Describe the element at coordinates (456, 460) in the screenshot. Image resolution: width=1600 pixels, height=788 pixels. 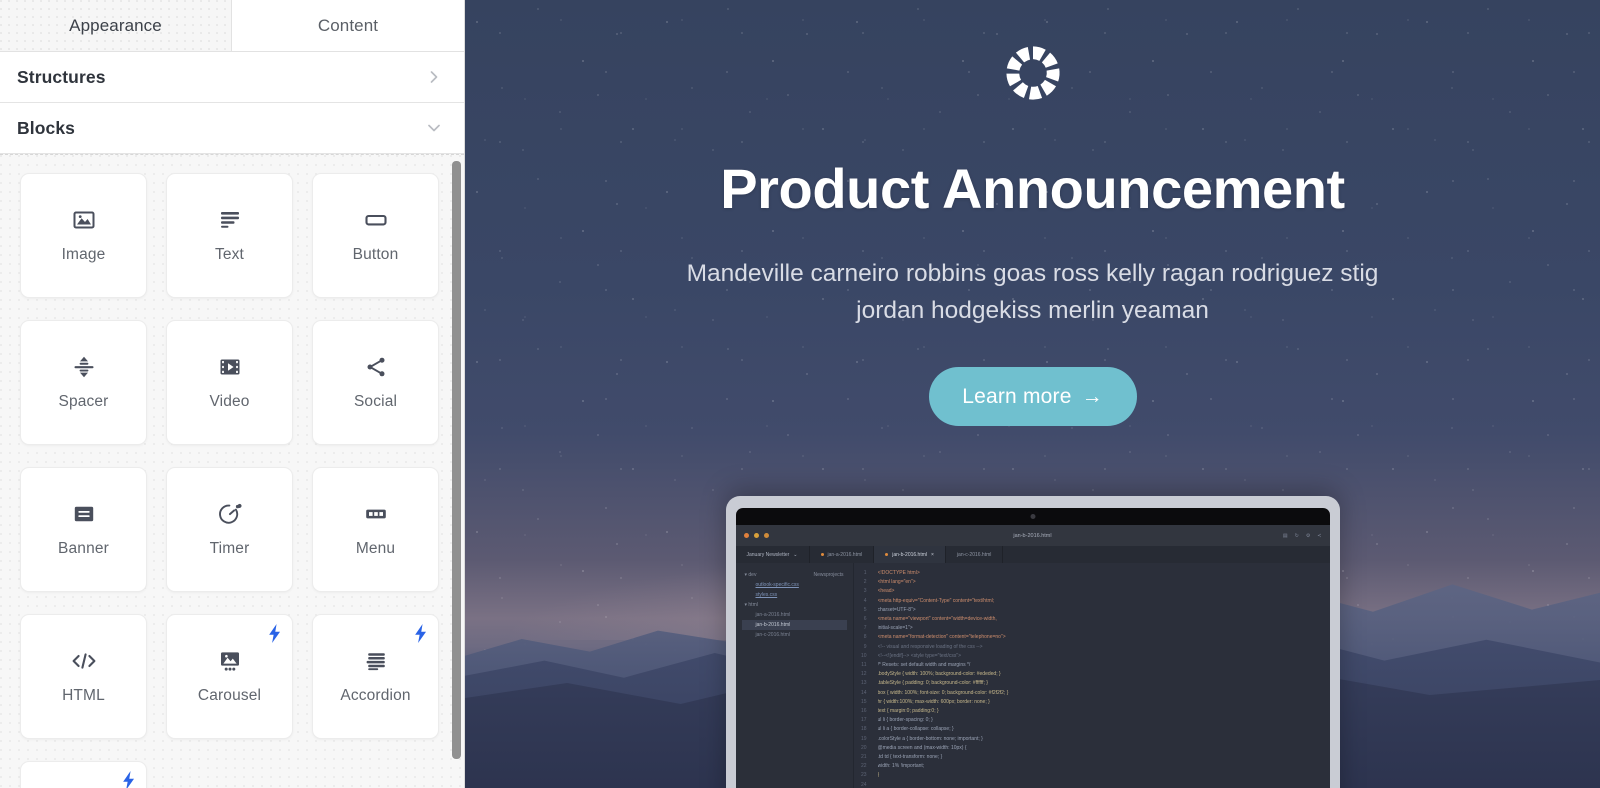
I see `vertical-scrollbar-thumb` at that location.